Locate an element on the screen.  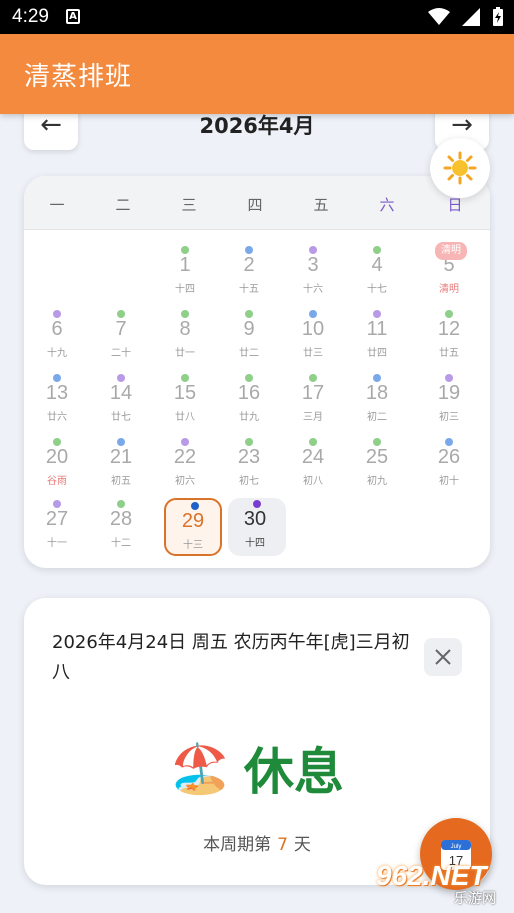
calendar-day: 20 谷雨 is located at coordinates (57, 464).